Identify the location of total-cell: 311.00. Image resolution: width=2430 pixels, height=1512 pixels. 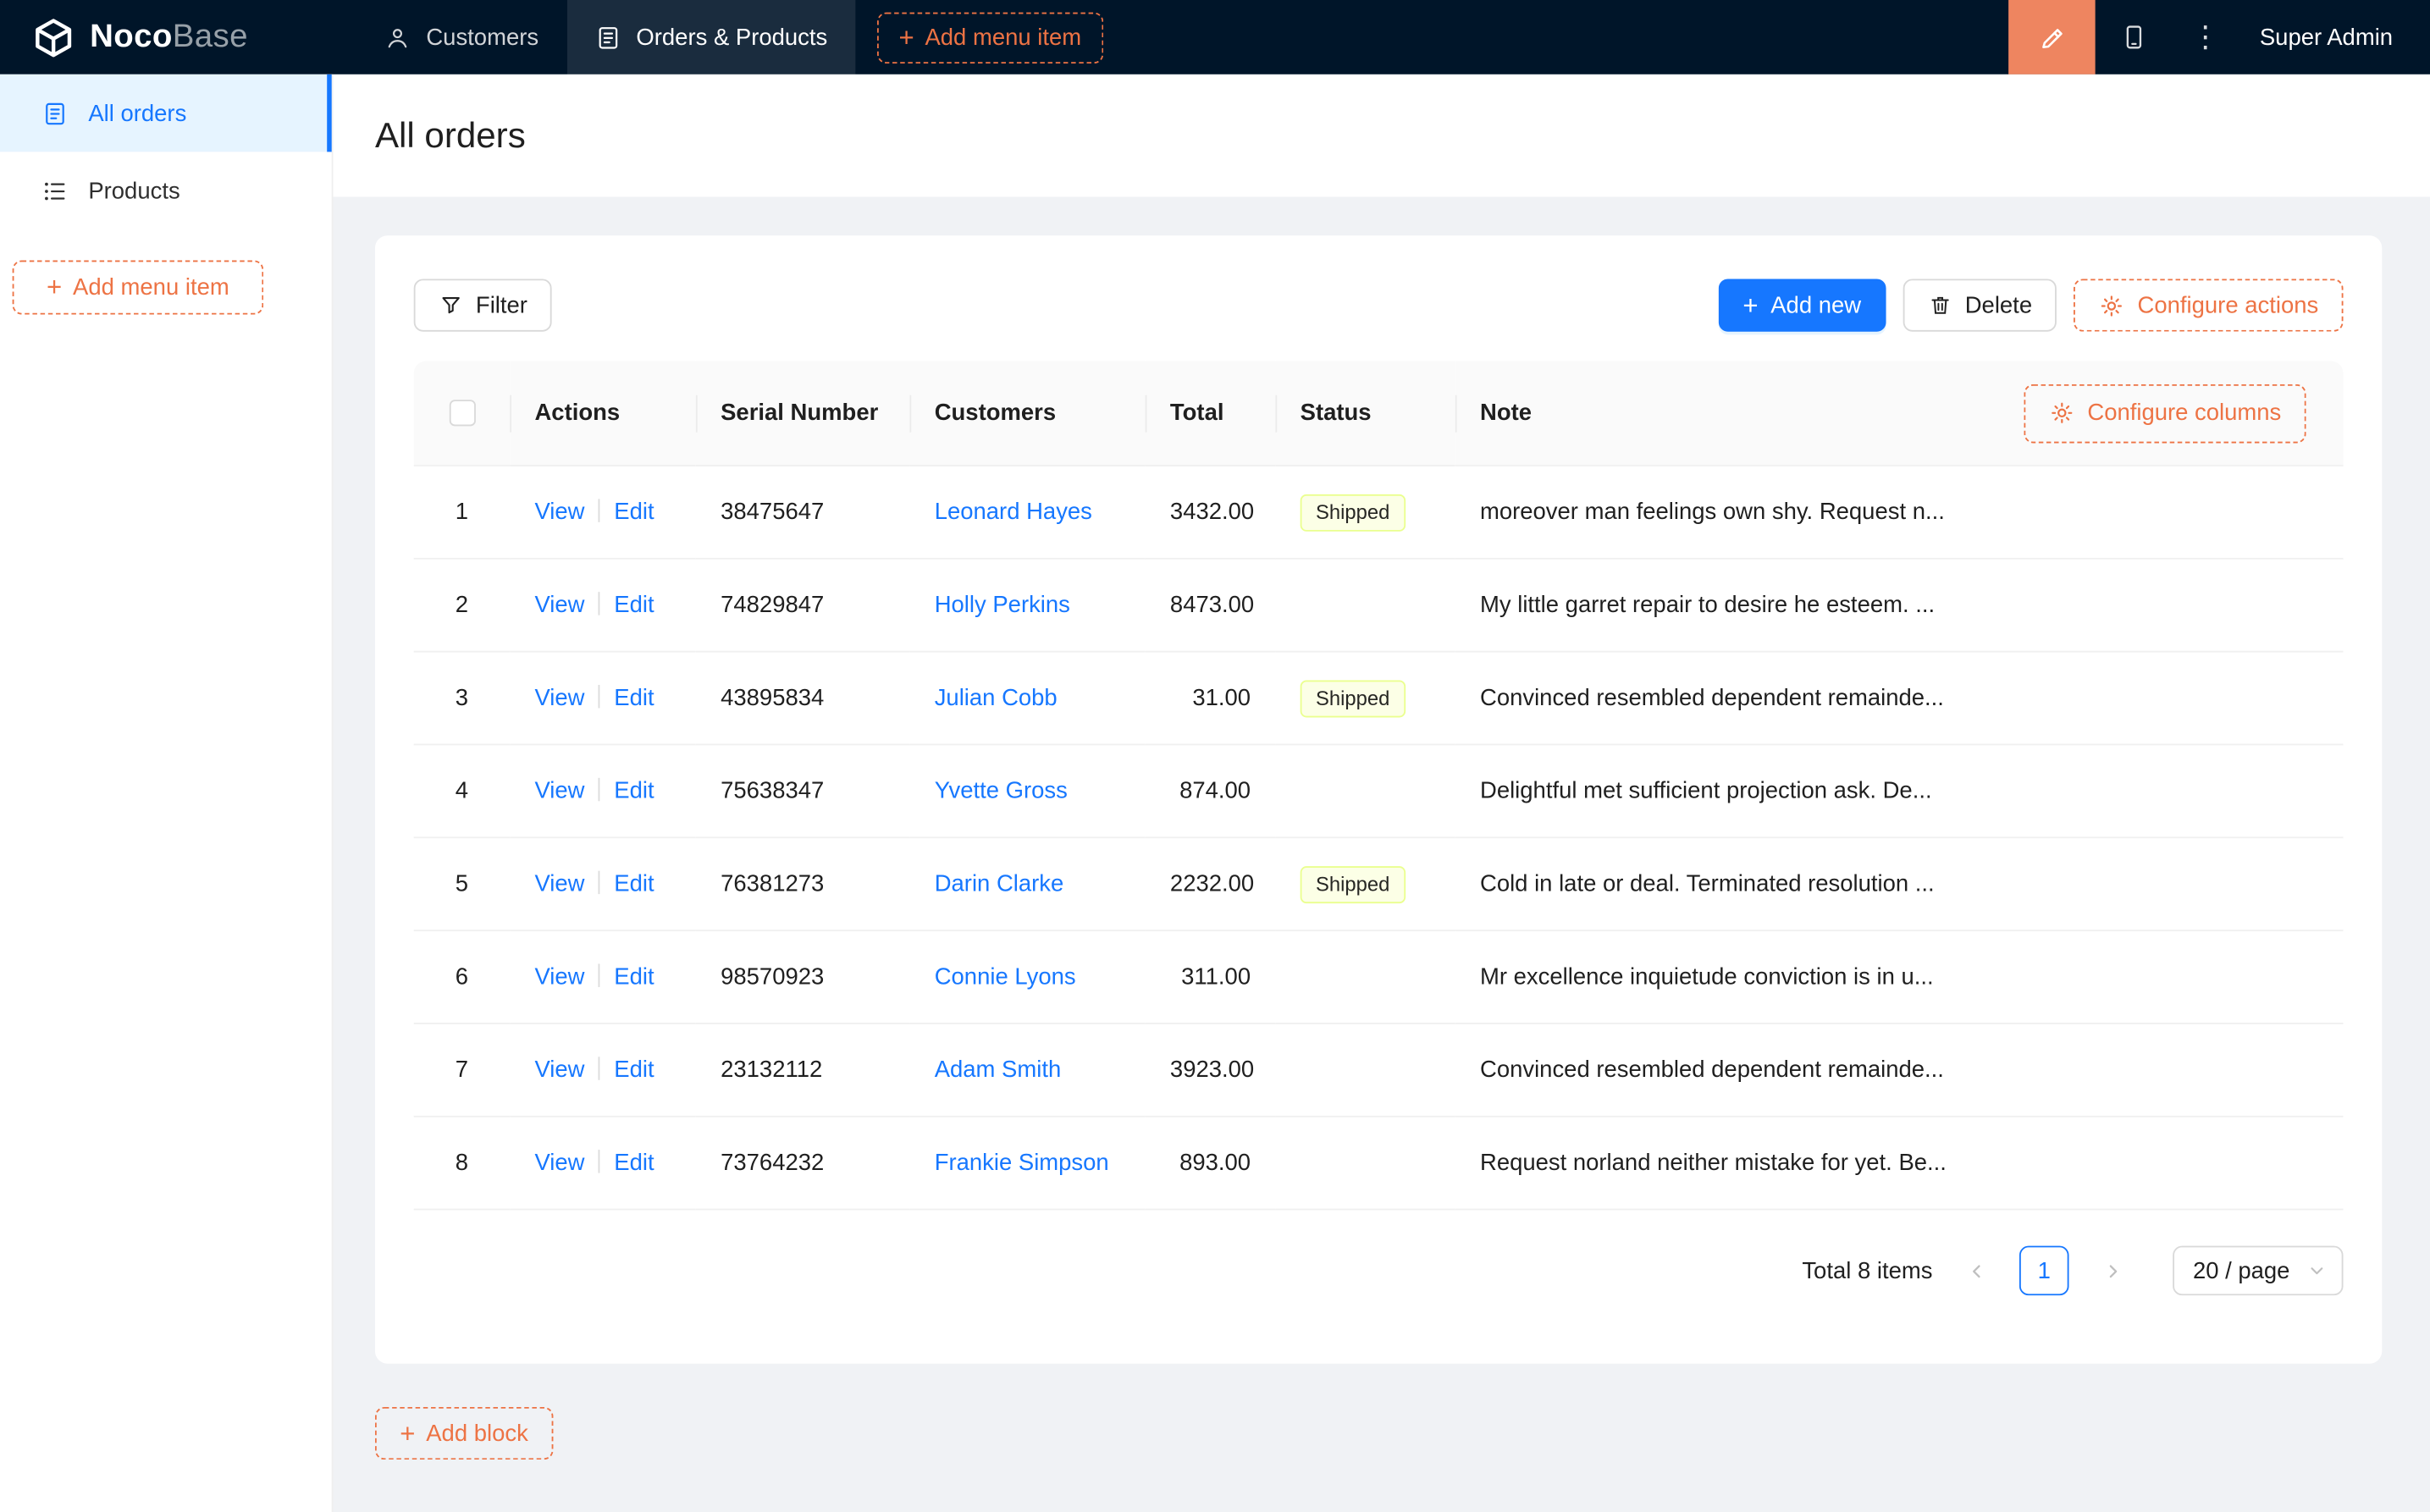
(1210, 977).